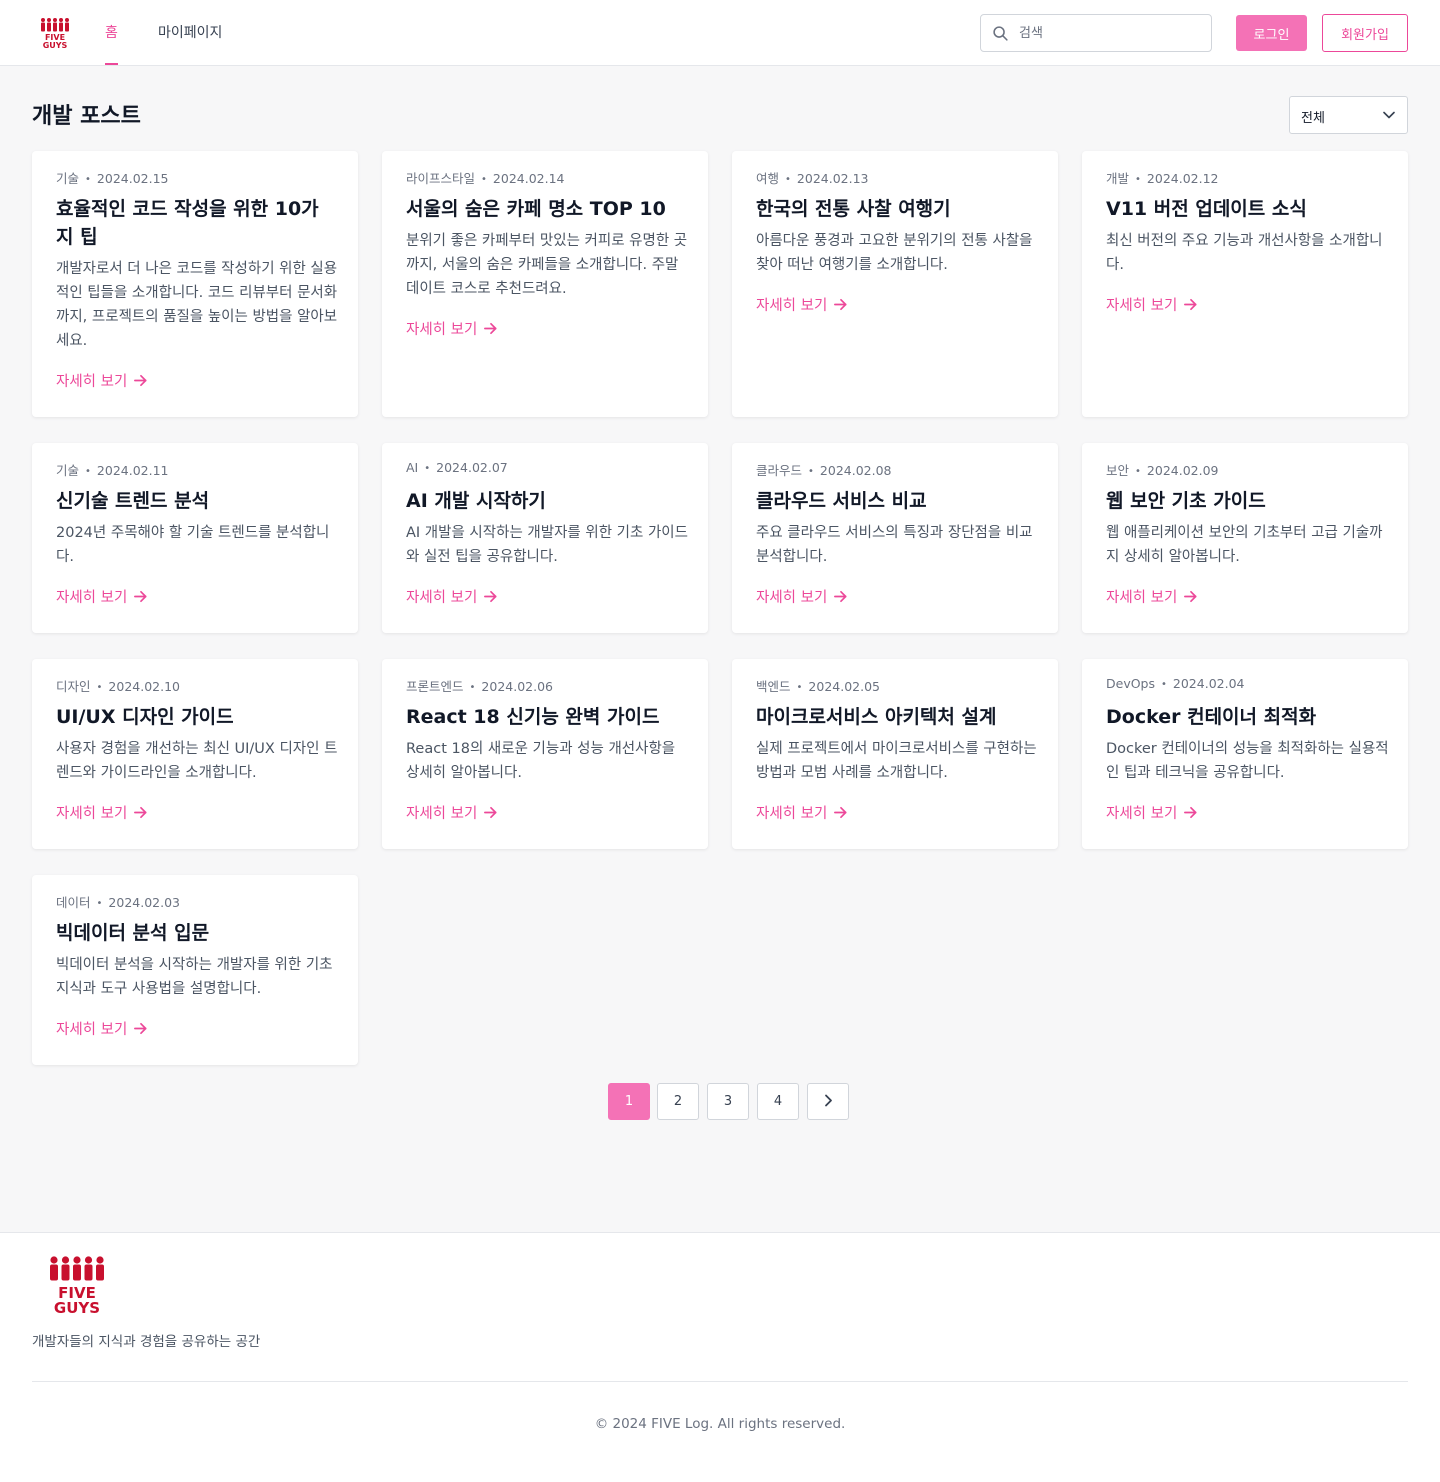 The height and width of the screenshot is (1482, 1440). What do you see at coordinates (111, 32) in the screenshot?
I see `tab-home: 홈` at bounding box center [111, 32].